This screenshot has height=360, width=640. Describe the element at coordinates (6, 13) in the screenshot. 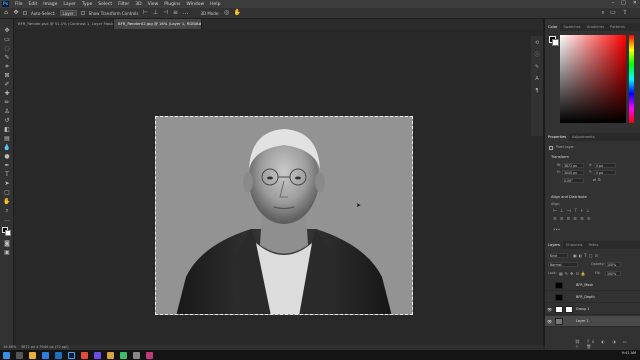

I see `home-icon: ⌂` at that location.